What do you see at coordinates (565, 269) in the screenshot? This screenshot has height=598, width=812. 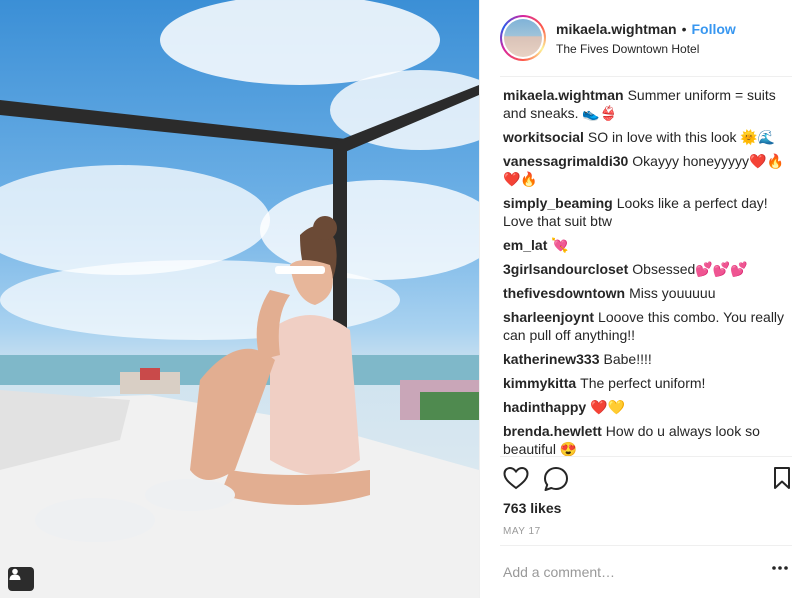 I see `comment-username: 3girlsandourcloset` at bounding box center [565, 269].